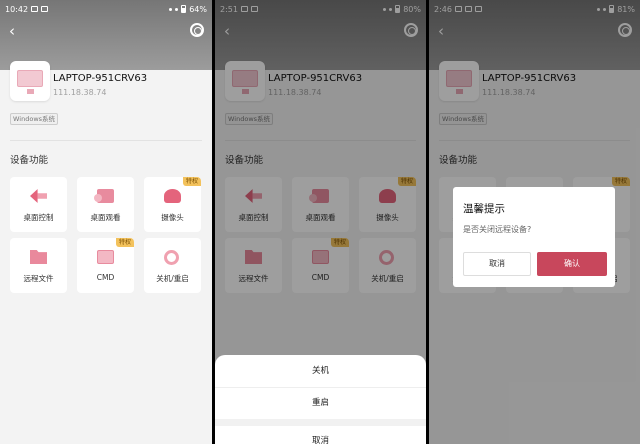 The image size is (640, 444). Describe the element at coordinates (197, 30) in the screenshot. I see `settings-gear-icon` at that location.